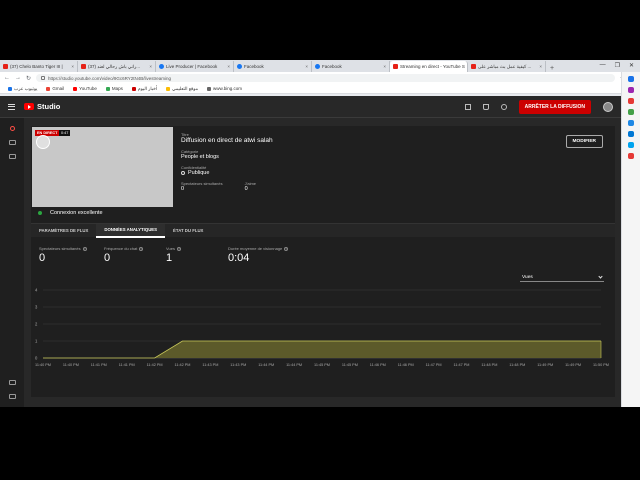 The height and width of the screenshot is (480, 640). What do you see at coordinates (29, 106) in the screenshot?
I see `youtube-logo-icon` at bounding box center [29, 106].